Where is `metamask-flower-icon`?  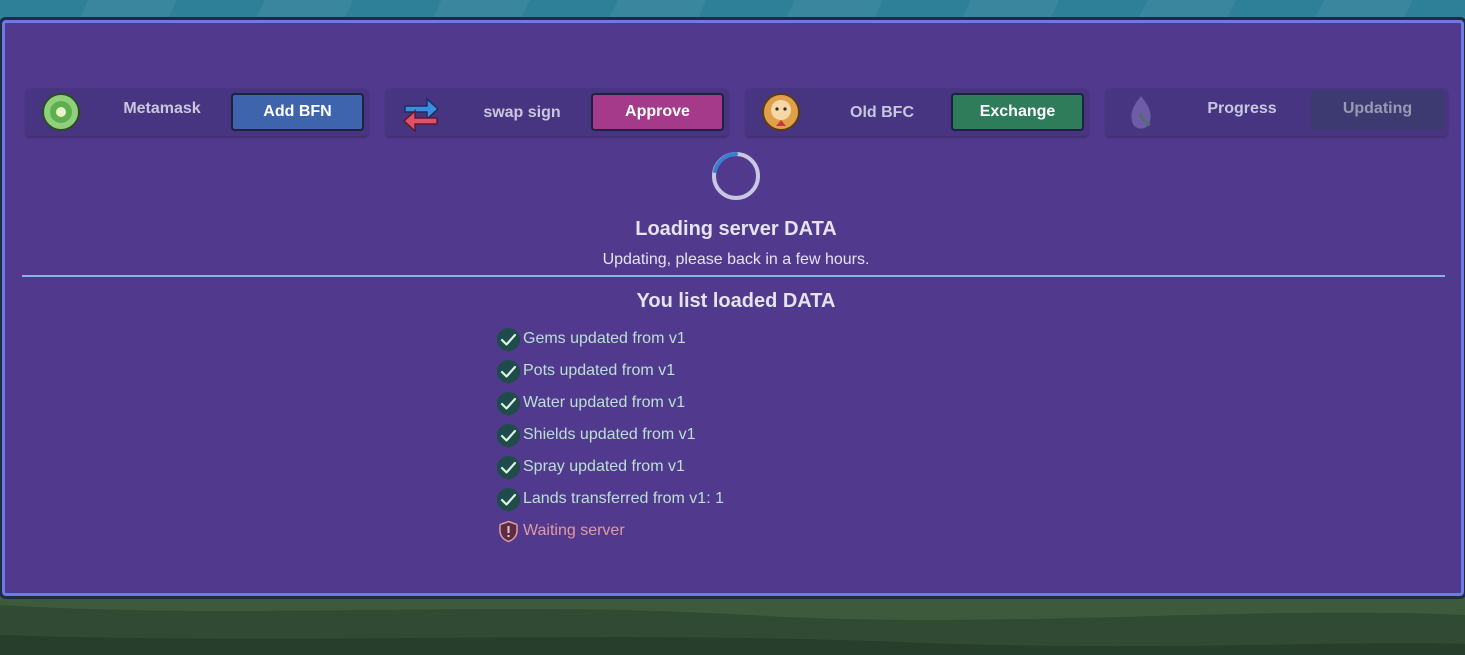 metamask-flower-icon is located at coordinates (61, 112).